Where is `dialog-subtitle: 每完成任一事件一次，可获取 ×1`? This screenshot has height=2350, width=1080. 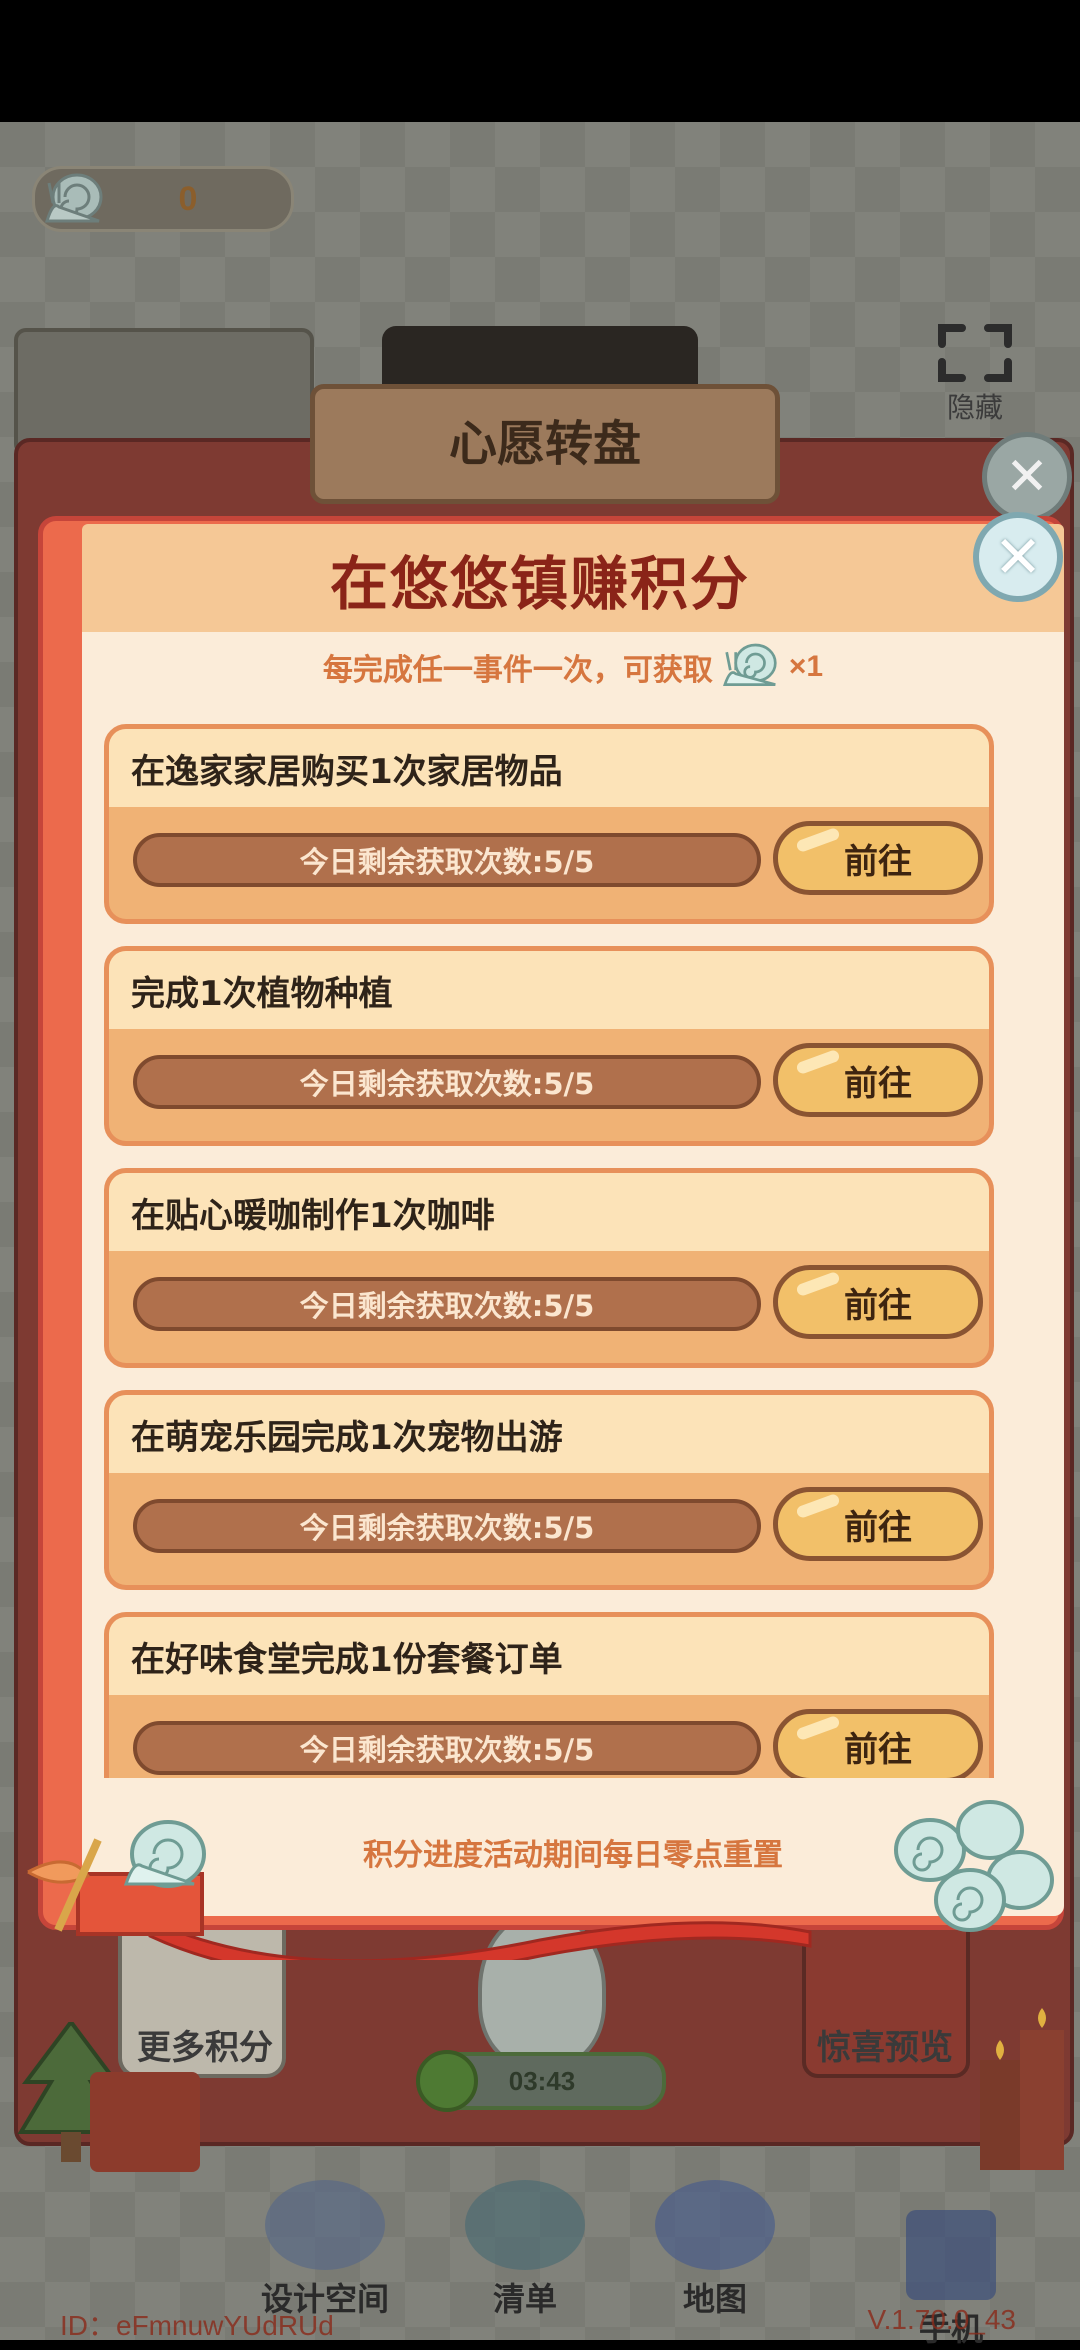 dialog-subtitle: 每完成任一事件一次，可获取 ×1 is located at coordinates (573, 667).